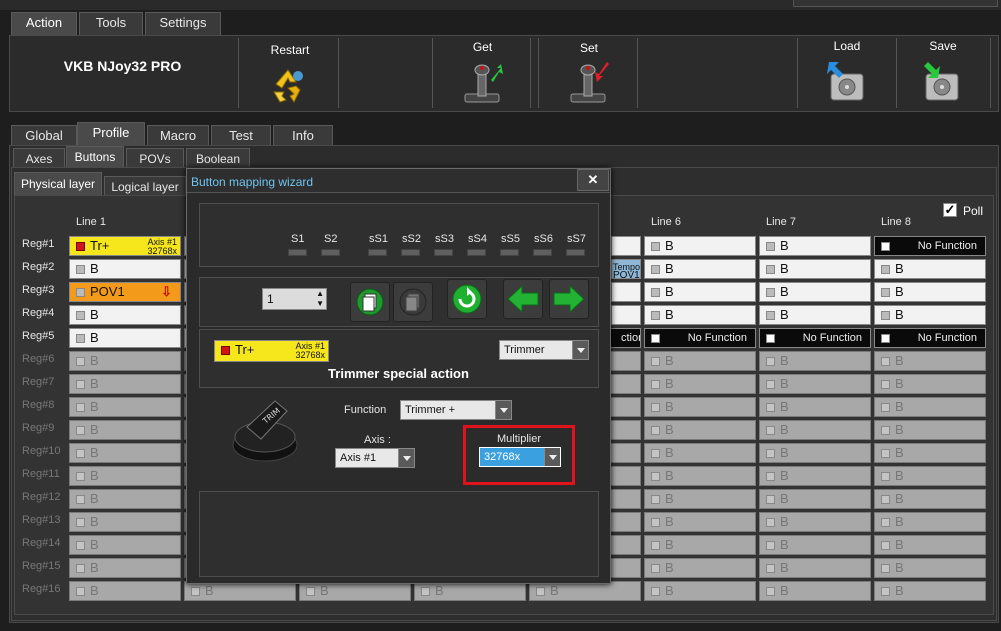 This screenshot has width=1001, height=631. I want to click on spin-up-icon: ▲, so click(320, 293).